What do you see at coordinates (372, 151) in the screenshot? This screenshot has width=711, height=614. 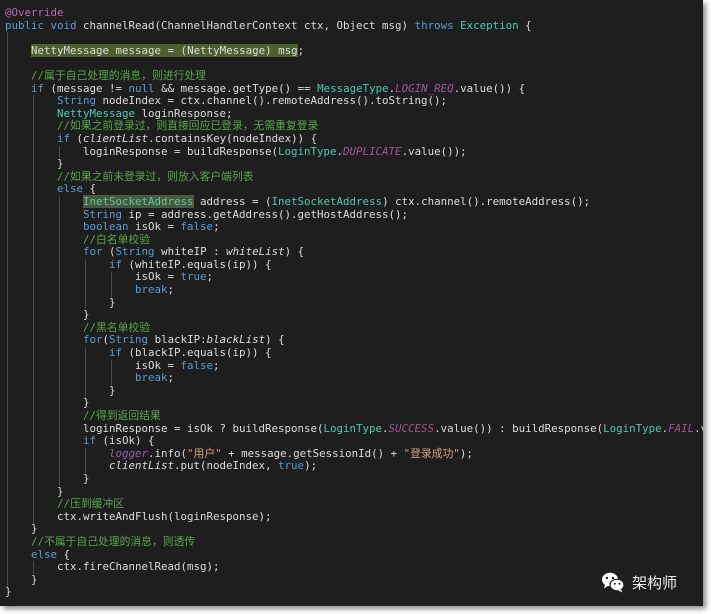 I see `constant-token: DUPLICATE` at bounding box center [372, 151].